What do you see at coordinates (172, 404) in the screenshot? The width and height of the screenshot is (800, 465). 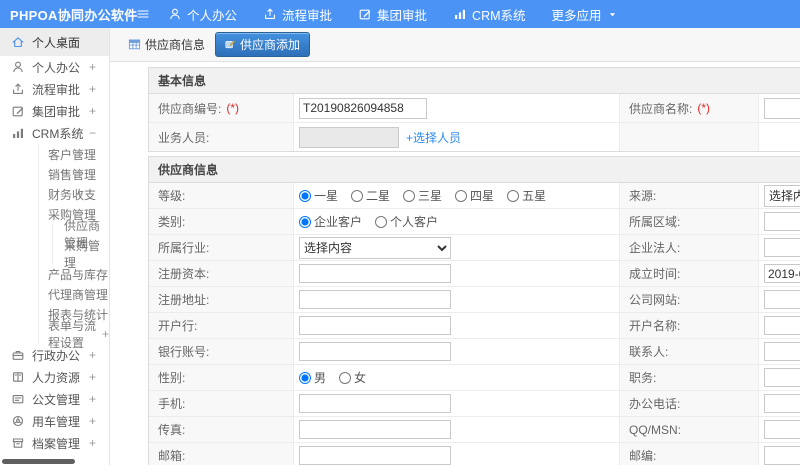 I see `field-label: 手机:` at bounding box center [172, 404].